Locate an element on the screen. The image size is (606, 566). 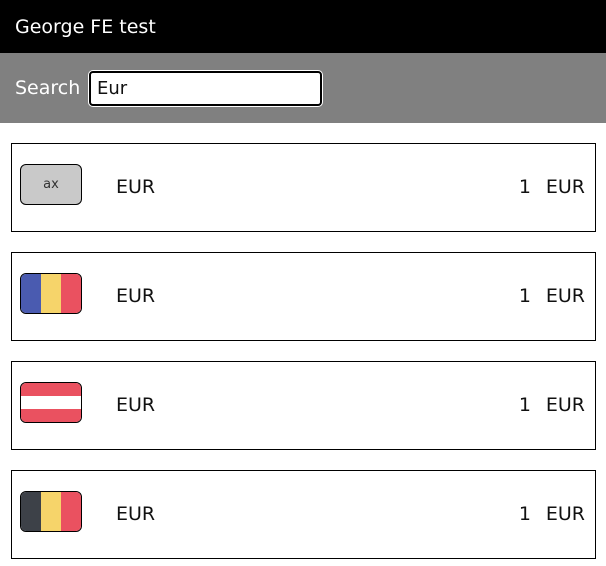
flag-icon: ax is located at coordinates (51, 184).